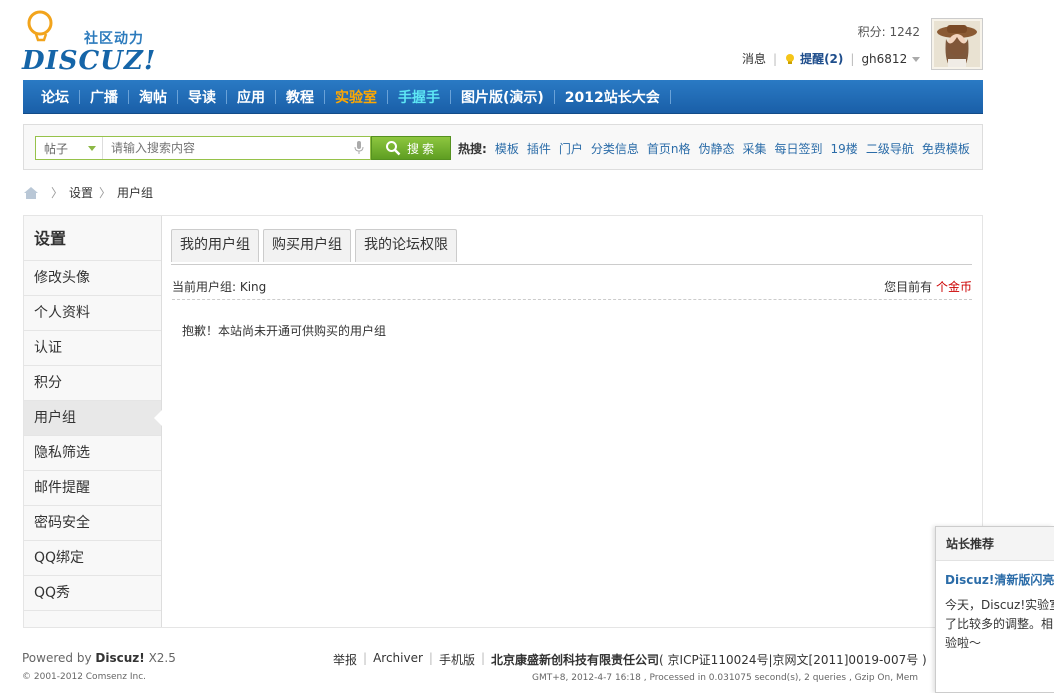 This screenshot has height=693, width=1054. What do you see at coordinates (844, 148) in the screenshot?
I see `hot-link: 19楼` at bounding box center [844, 148].